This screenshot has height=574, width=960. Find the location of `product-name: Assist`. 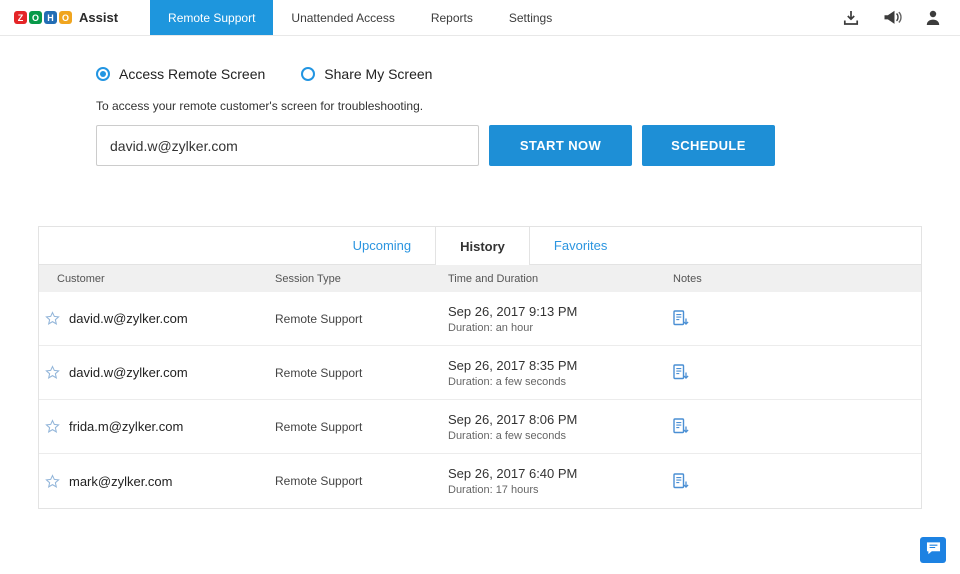

product-name: Assist is located at coordinates (99, 17).